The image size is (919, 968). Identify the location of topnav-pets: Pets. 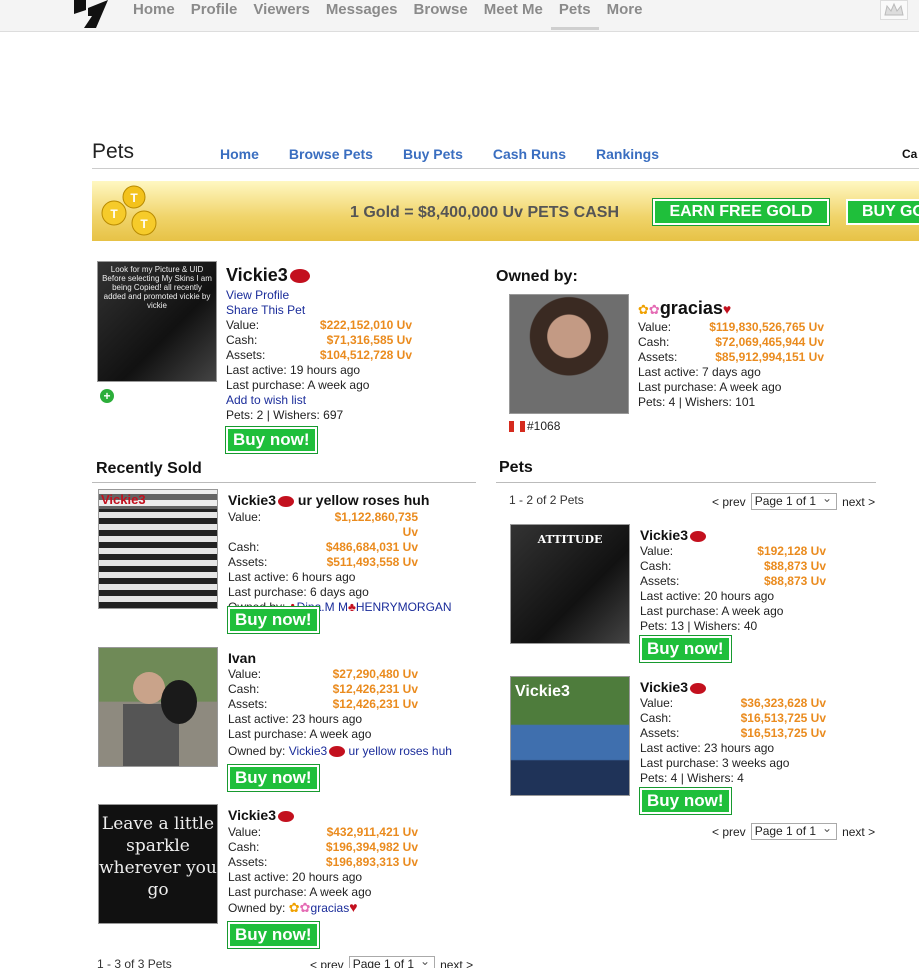
(574, 15).